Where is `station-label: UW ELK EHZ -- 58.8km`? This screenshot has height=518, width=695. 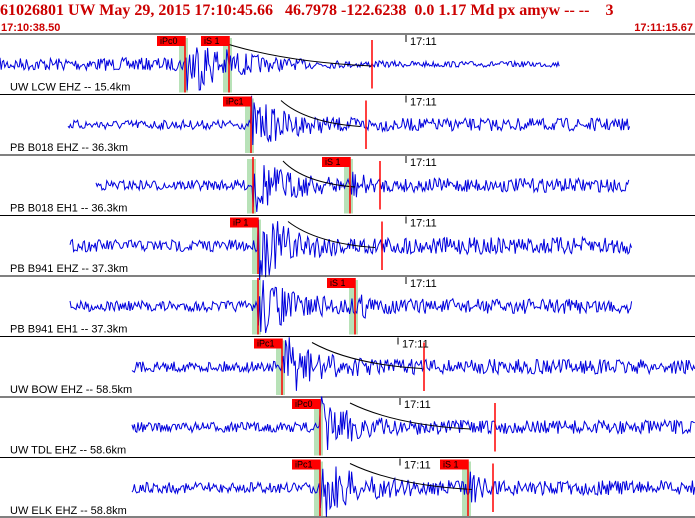 station-label: UW ELK EHZ -- 58.8km is located at coordinates (68, 511).